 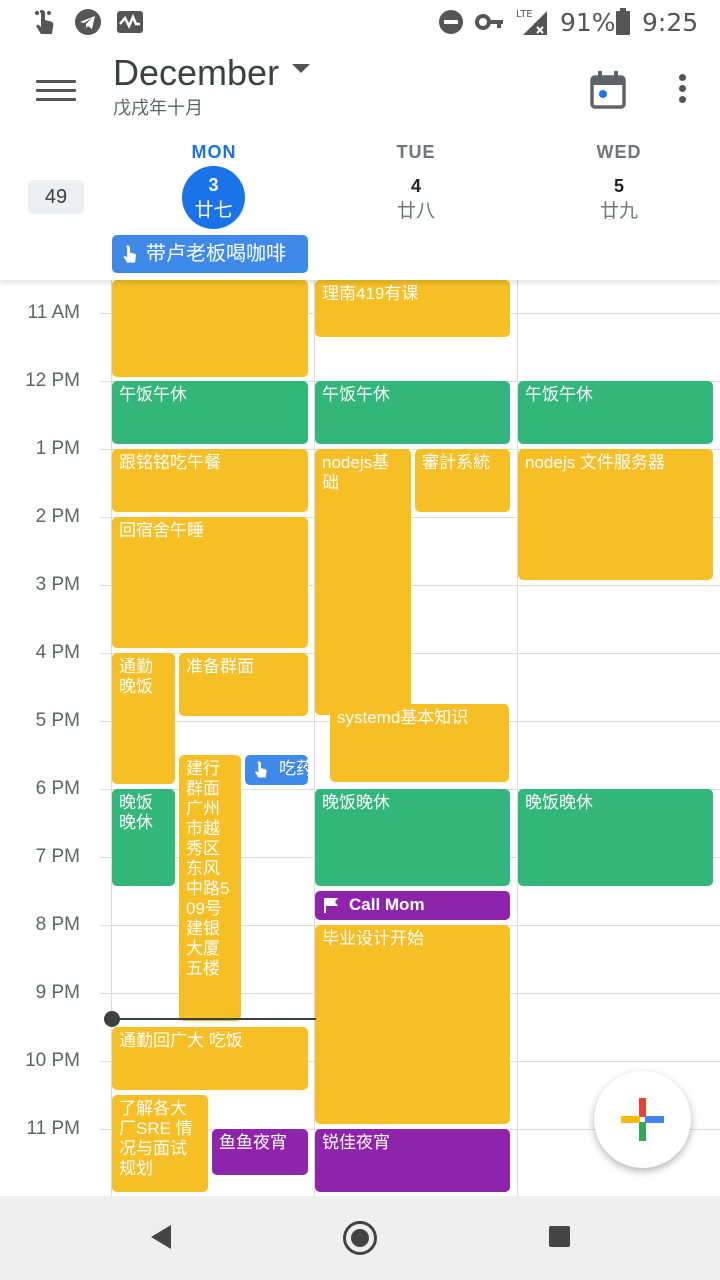 I want to click on event-block: 建行群面 广州市越秀区东风中路509号建银大厦五楼, so click(x=210, y=888).